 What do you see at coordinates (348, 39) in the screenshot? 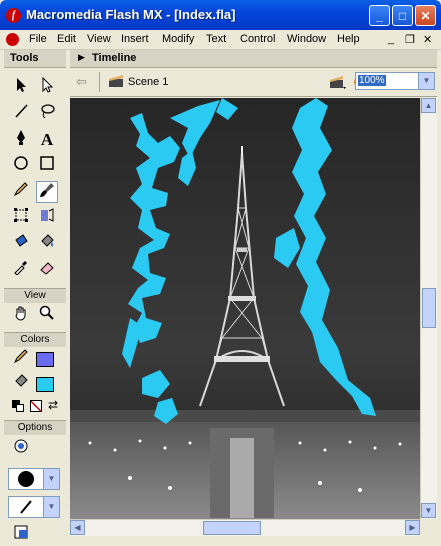
I see `menu-help: Help` at bounding box center [348, 39].